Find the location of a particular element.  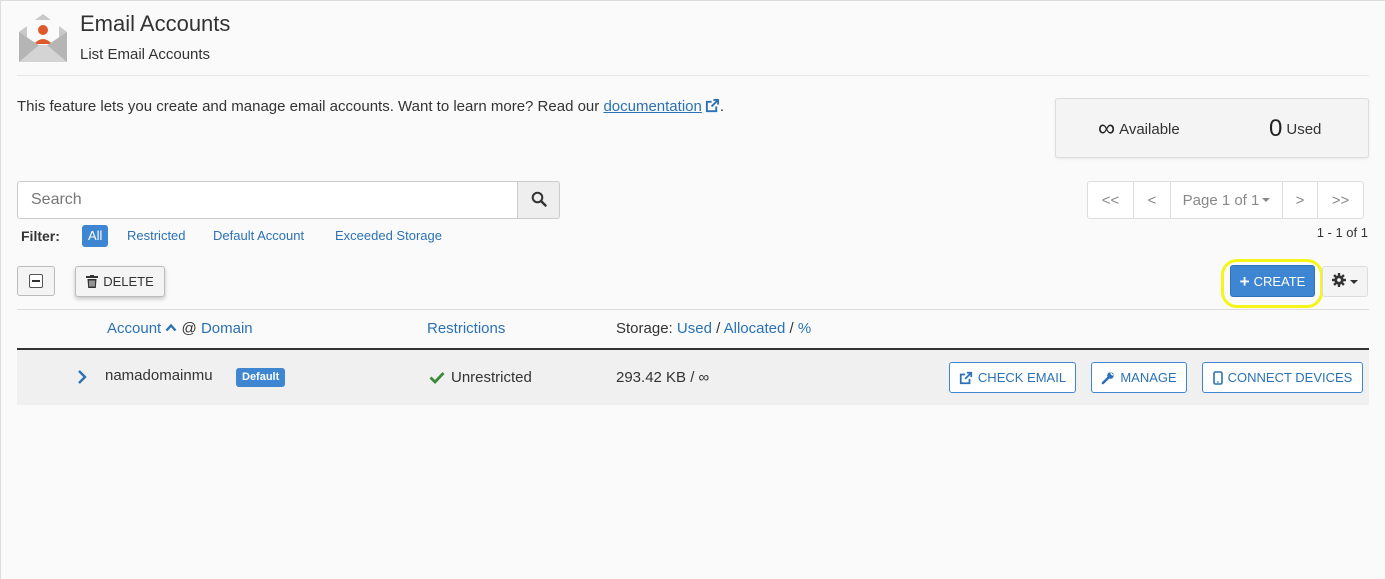

stat-used: 0 Used is located at coordinates (1295, 129).